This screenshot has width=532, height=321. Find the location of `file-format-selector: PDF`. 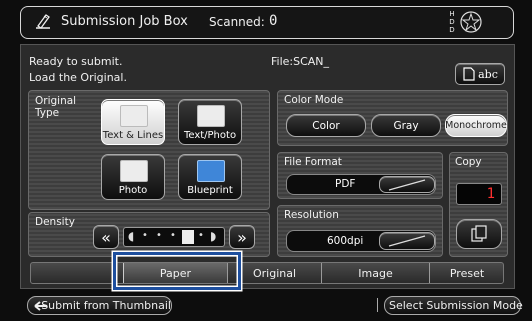

file-format-selector: PDF is located at coordinates (361, 184).